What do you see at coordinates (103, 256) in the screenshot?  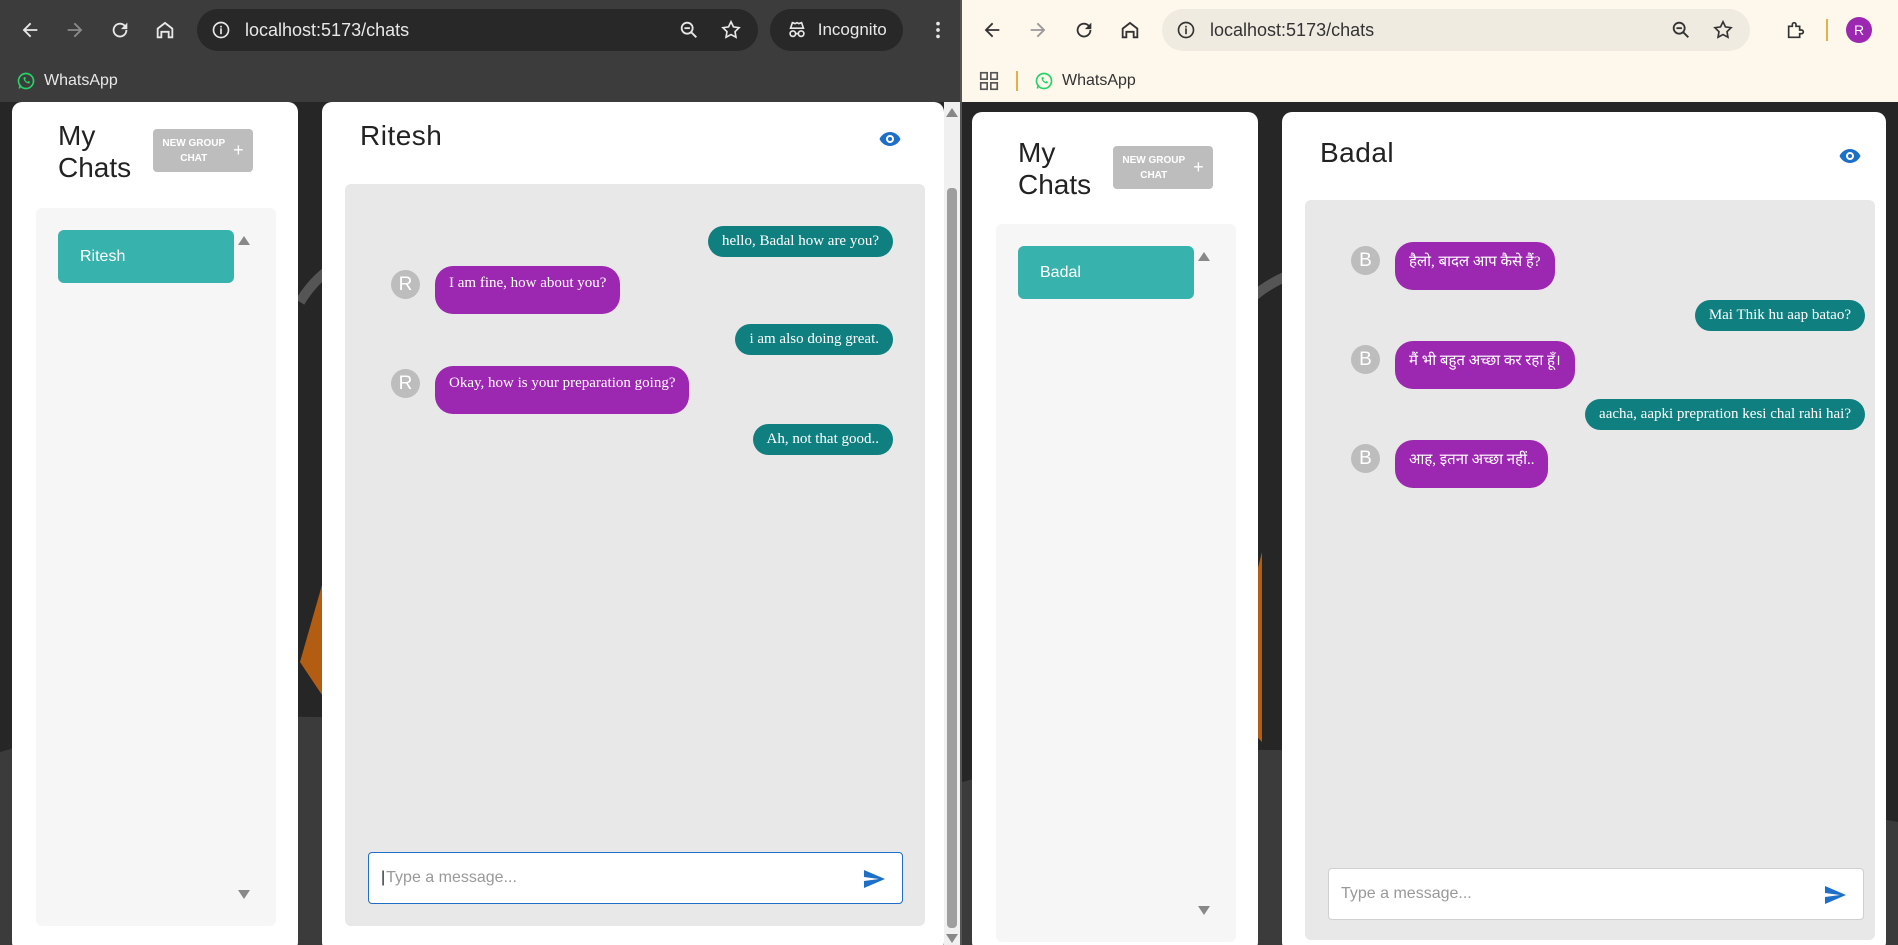 I see `chat-list-item-name: Ritesh` at bounding box center [103, 256].